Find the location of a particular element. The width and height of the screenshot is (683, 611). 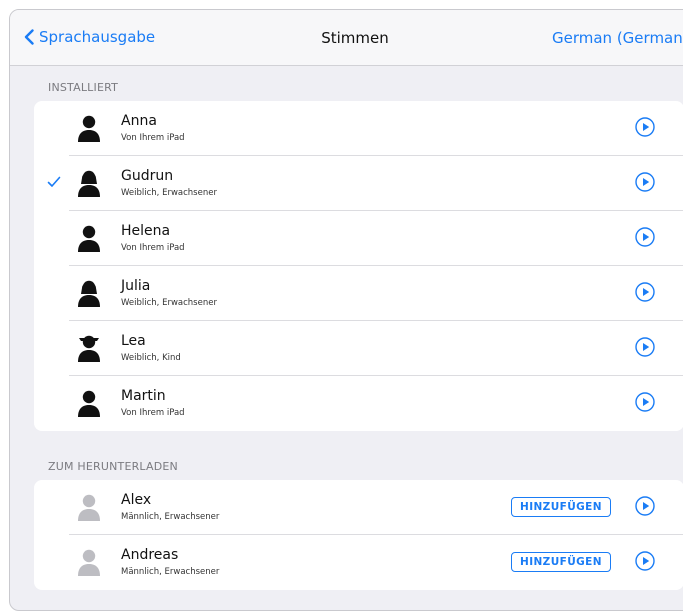

voice-description: Weiblich, Kind is located at coordinates (151, 358).